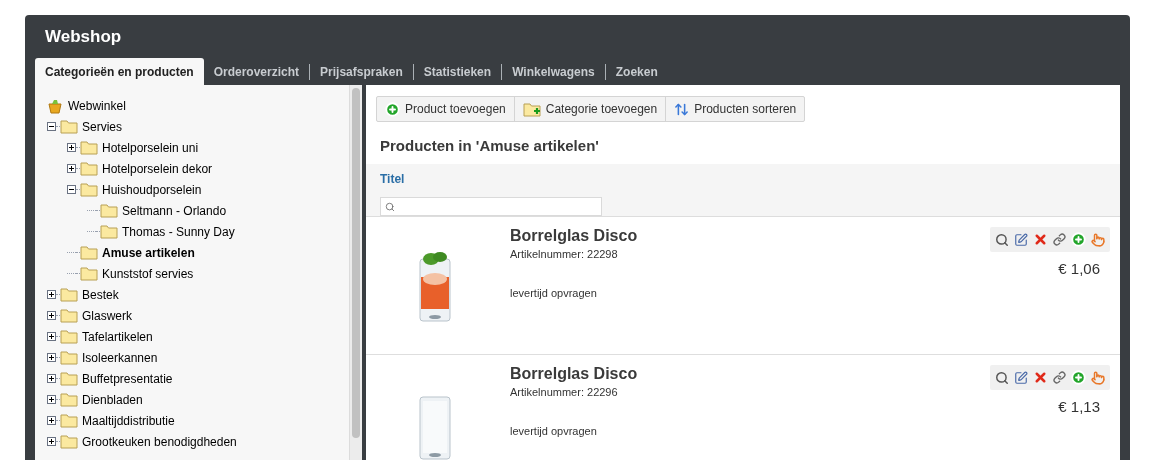  Describe the element at coordinates (157, 168) in the screenshot. I see `tree-item: Hotelporselein dekor` at that location.